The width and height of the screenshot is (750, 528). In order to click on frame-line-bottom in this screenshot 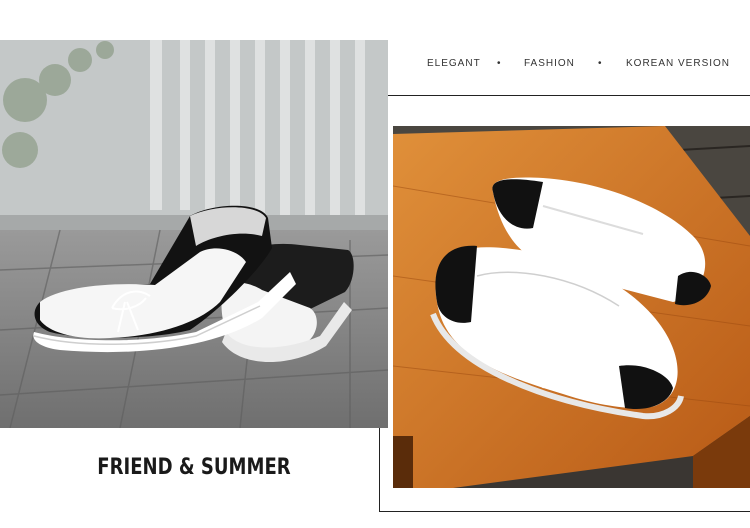, I will do `click(564, 511)`.